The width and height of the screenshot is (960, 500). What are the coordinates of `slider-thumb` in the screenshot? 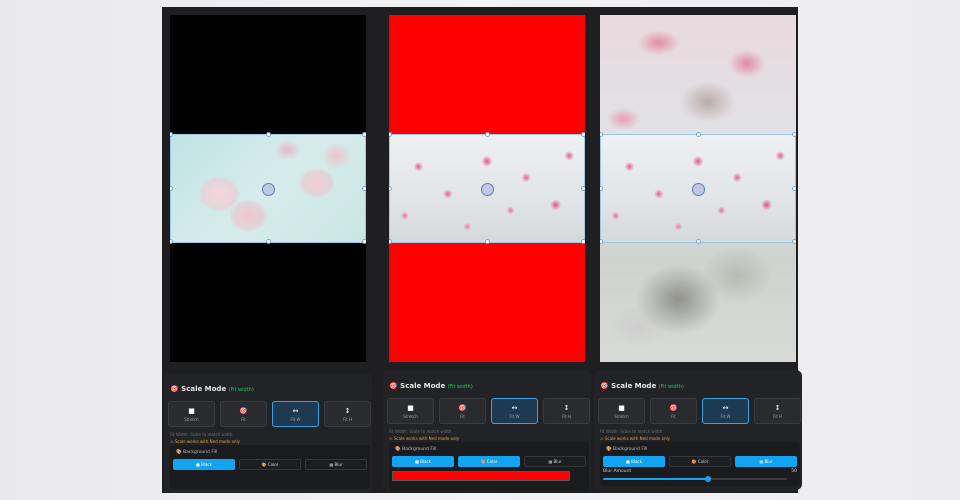 It's located at (707, 479).